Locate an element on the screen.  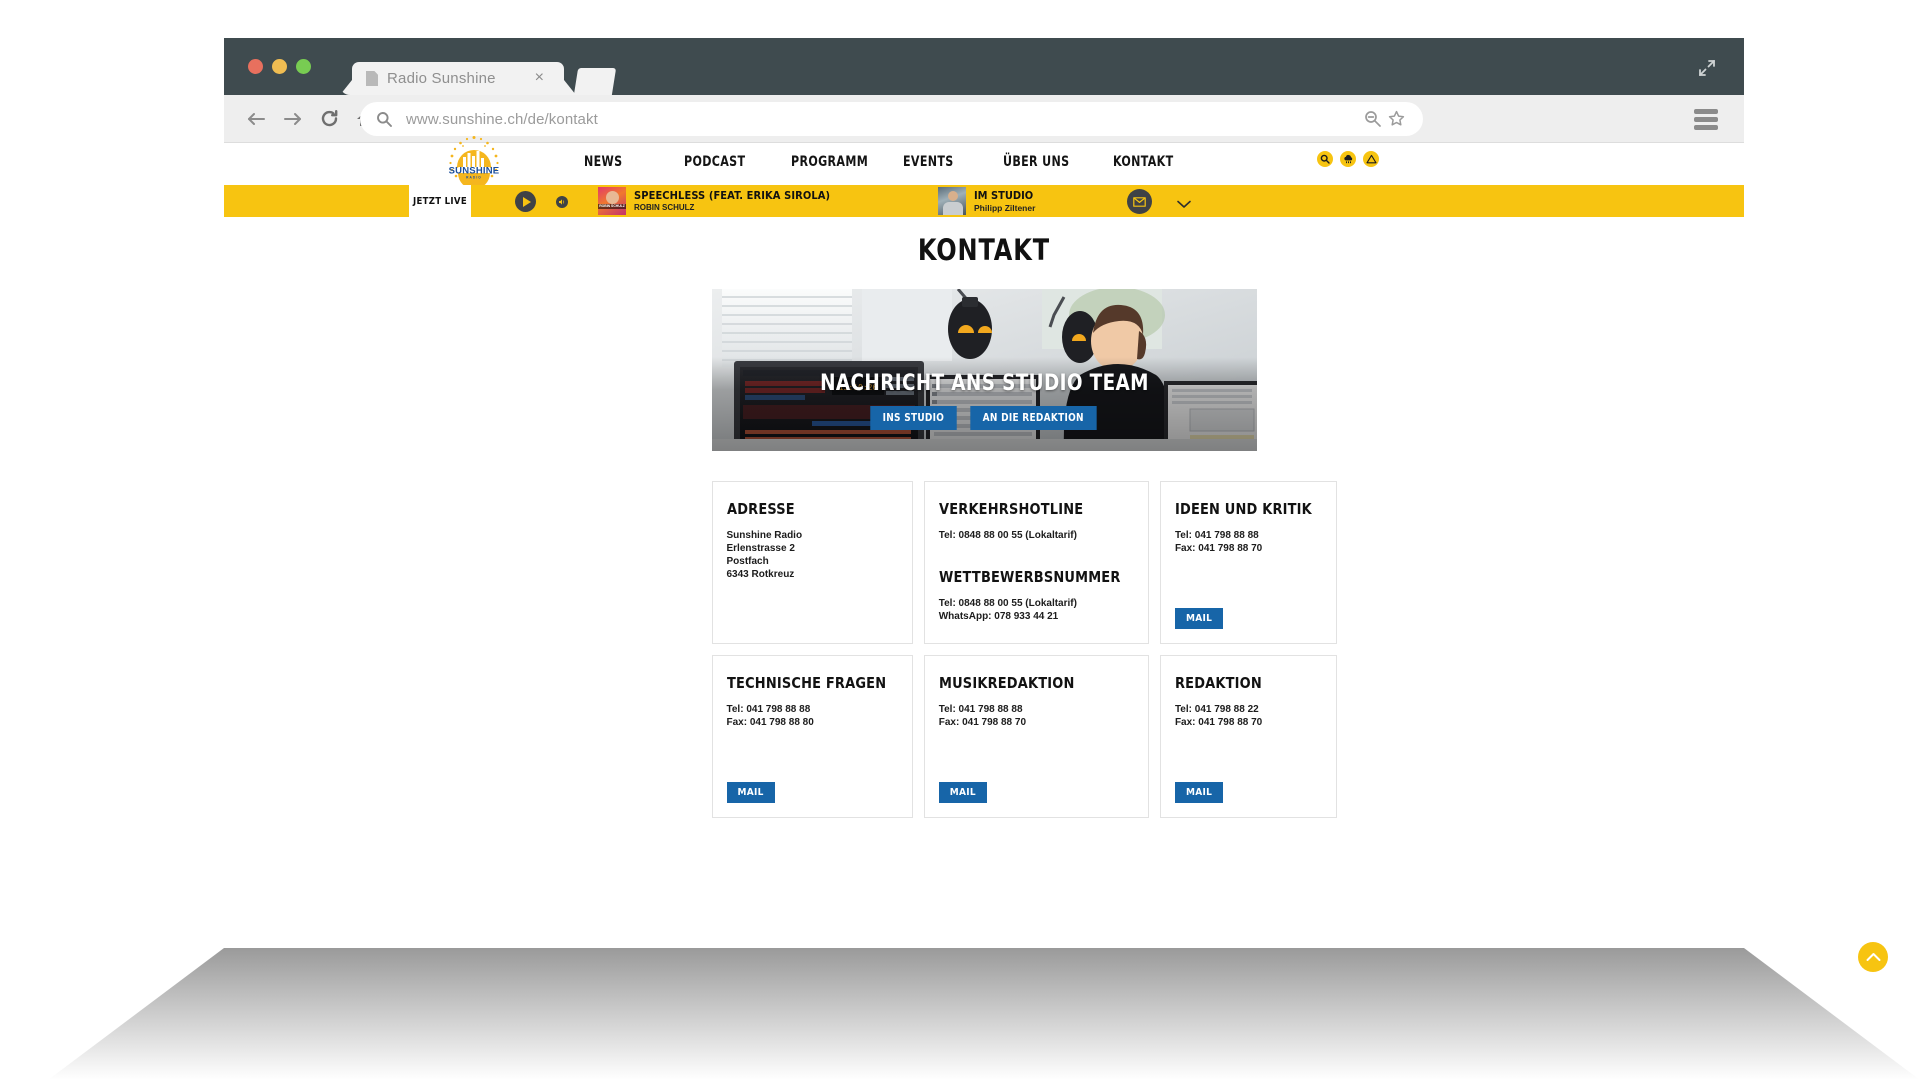
weather-cloud-icon is located at coordinates (1348, 159).